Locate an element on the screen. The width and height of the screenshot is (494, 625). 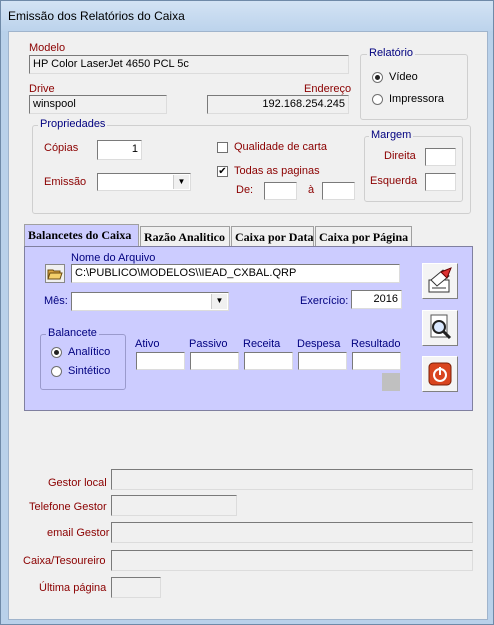
tab-caixa-por-data: Caixa por Data is located at coordinates (272, 236).